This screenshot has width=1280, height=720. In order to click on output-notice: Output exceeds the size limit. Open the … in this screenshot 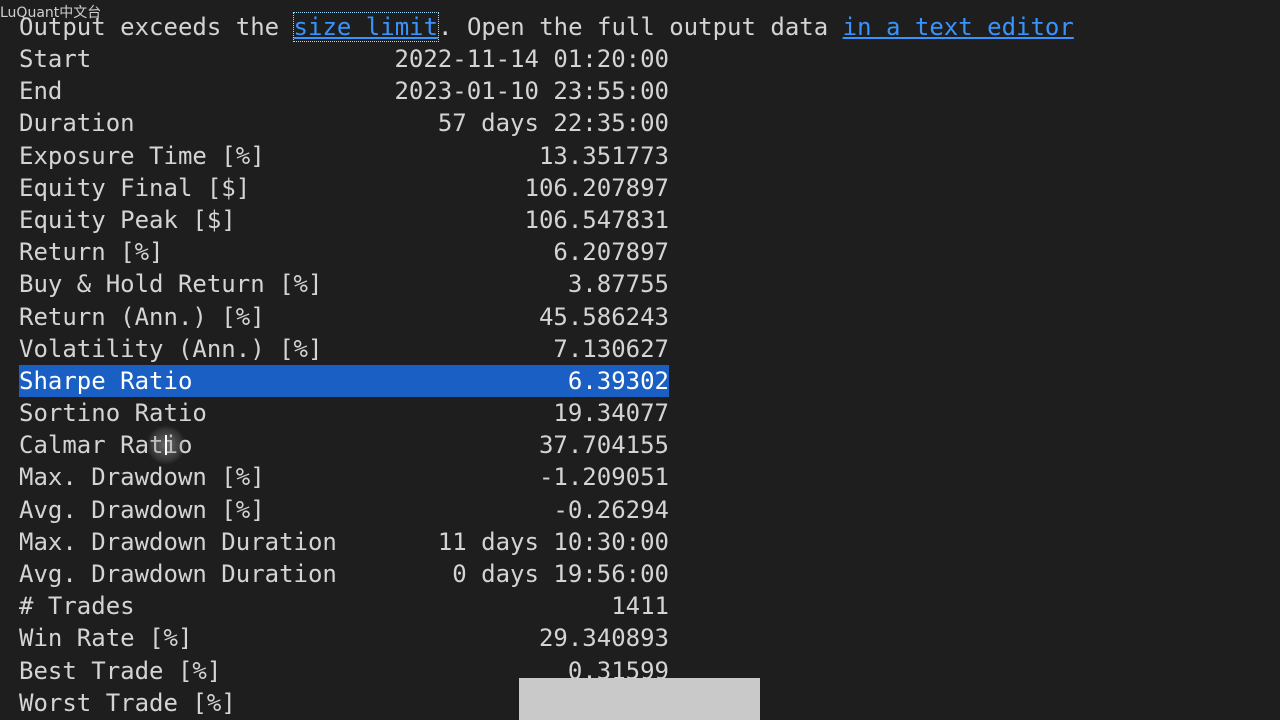, I will do `click(639, 27)`.